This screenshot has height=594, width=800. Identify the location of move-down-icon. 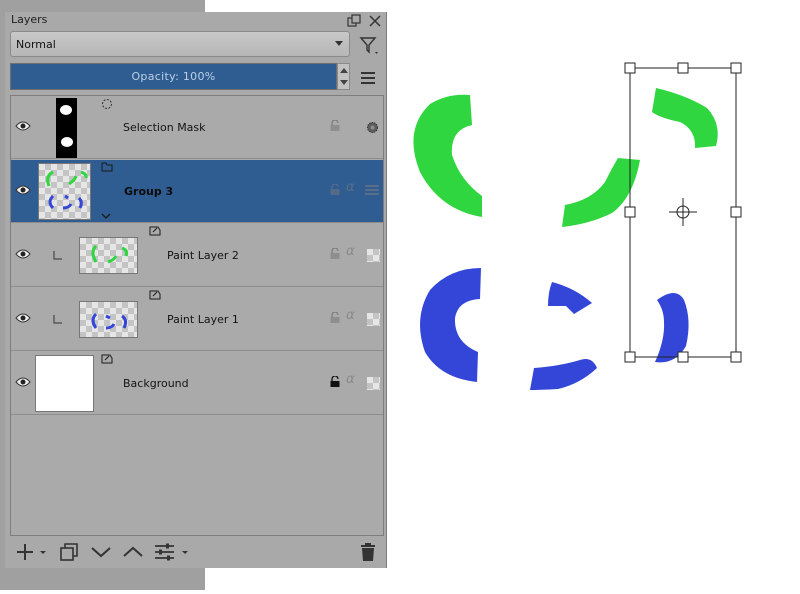
(101, 552).